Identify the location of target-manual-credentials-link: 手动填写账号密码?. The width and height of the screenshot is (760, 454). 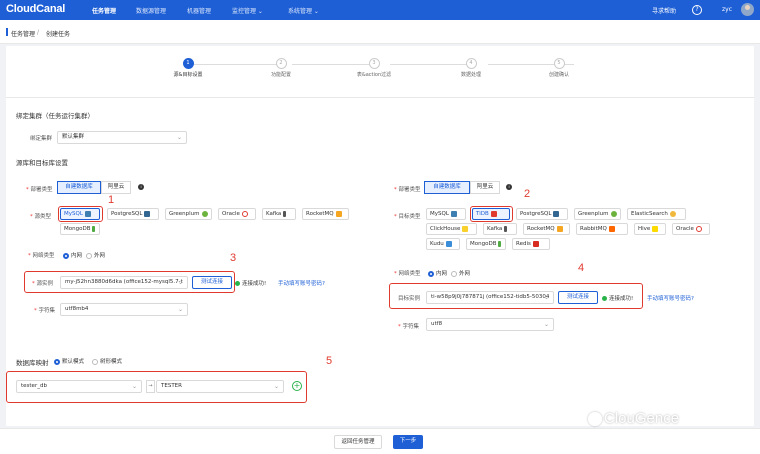
(670, 298).